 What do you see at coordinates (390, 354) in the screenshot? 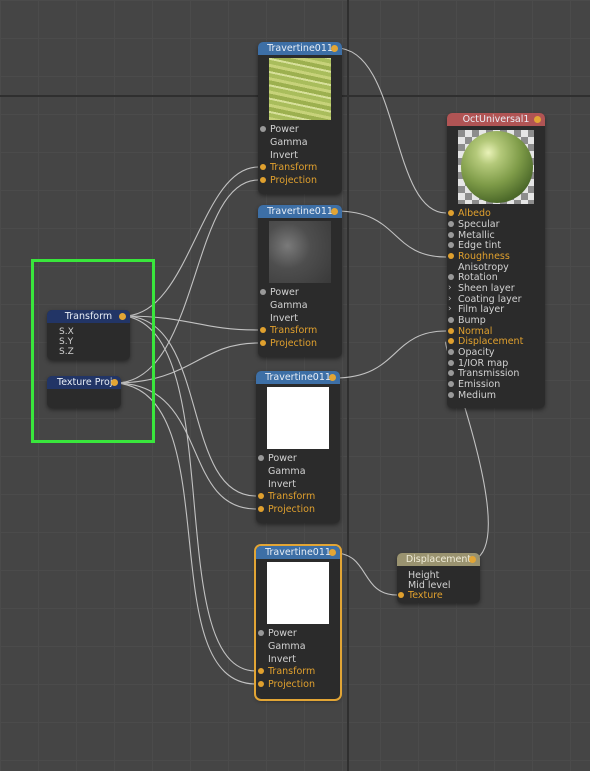
I see `wire-trav3-normal` at bounding box center [390, 354].